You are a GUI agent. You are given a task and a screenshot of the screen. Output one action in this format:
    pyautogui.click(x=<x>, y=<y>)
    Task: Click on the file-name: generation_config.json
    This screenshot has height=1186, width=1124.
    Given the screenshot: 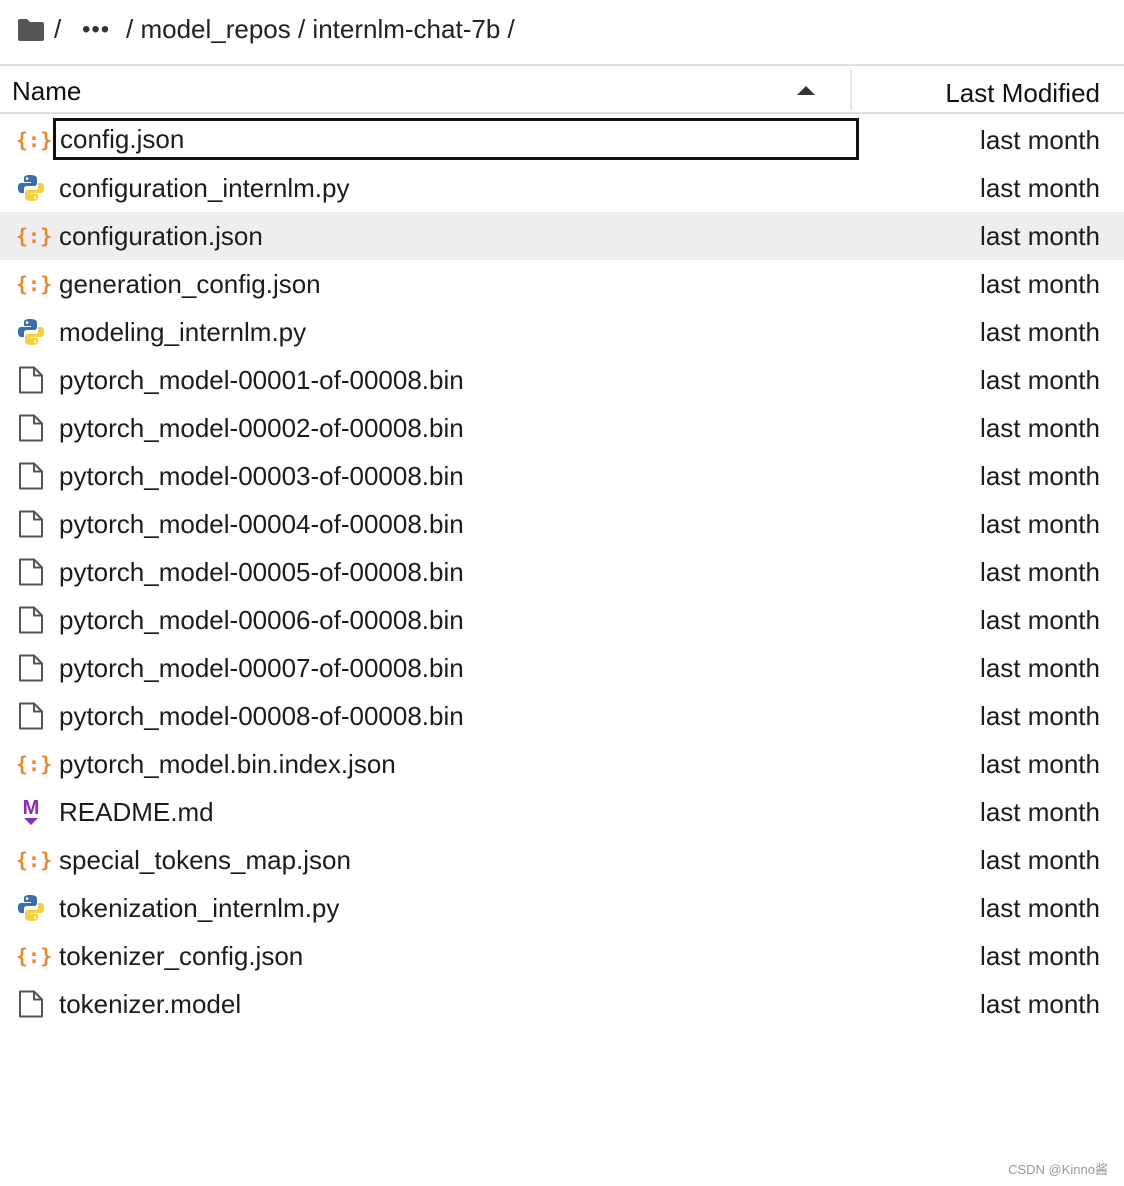 What is the action you would take?
    pyautogui.click(x=190, y=284)
    